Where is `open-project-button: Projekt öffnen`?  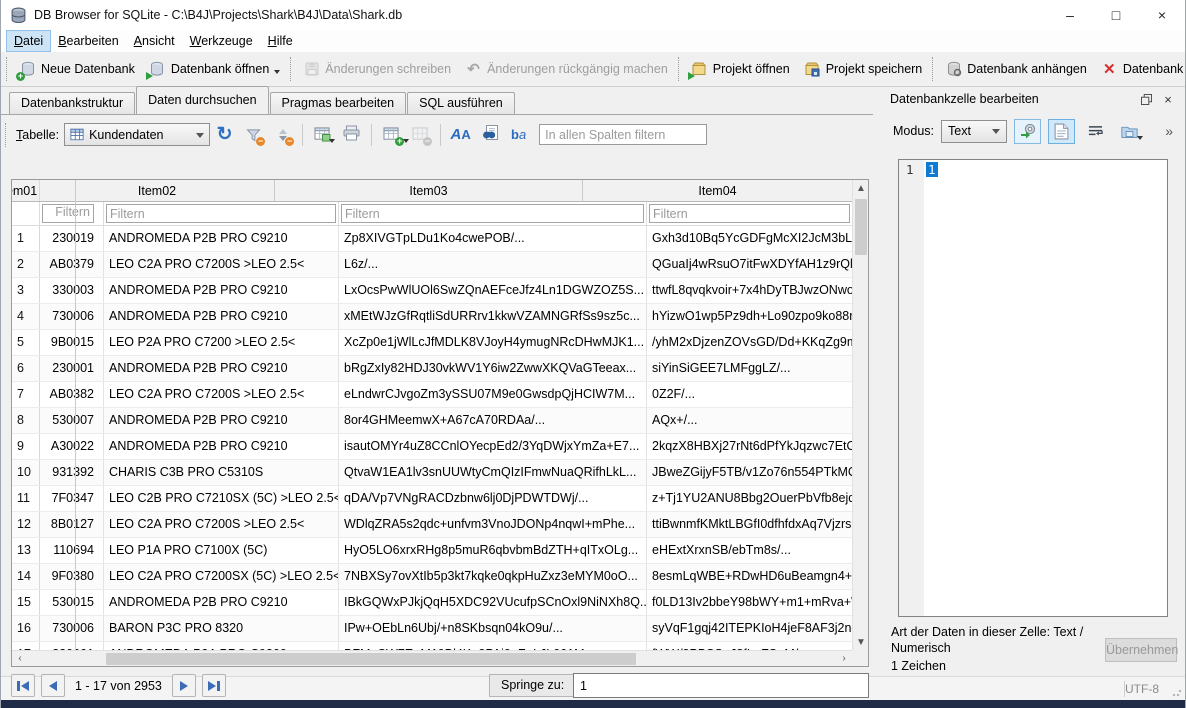 open-project-button: Projekt öffnen is located at coordinates (740, 69).